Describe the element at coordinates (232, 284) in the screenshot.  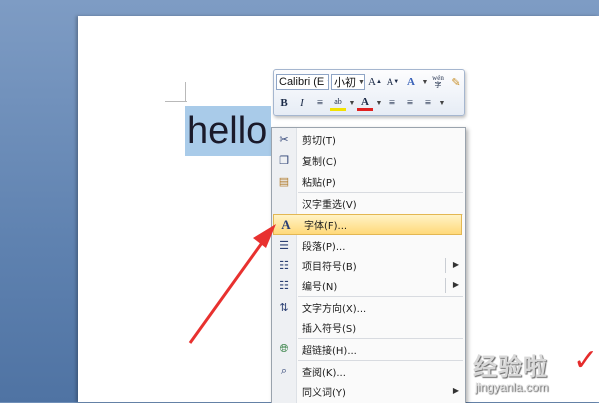
I see `annotation-arrow-icon` at that location.